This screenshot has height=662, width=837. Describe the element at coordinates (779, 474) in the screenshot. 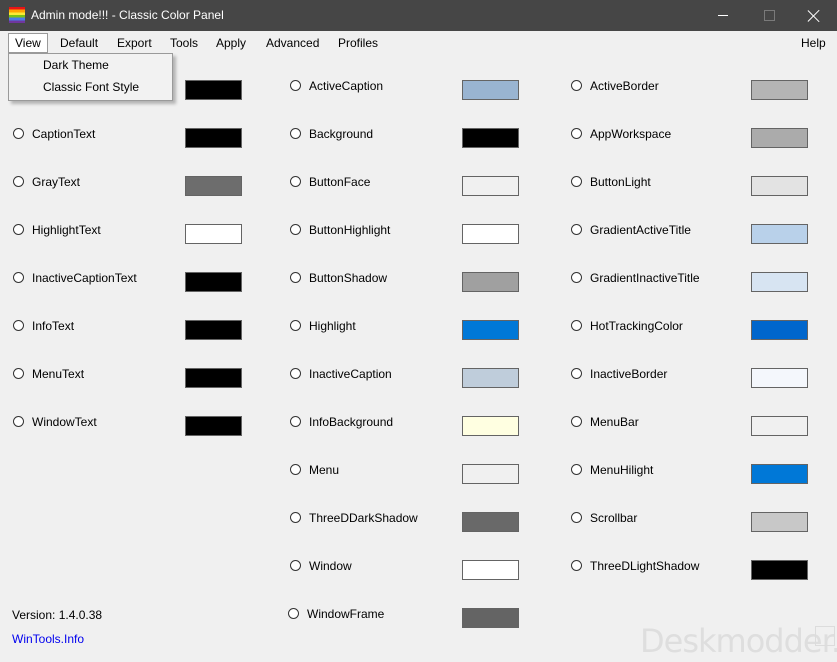

I see `swatch-menuhilight` at that location.